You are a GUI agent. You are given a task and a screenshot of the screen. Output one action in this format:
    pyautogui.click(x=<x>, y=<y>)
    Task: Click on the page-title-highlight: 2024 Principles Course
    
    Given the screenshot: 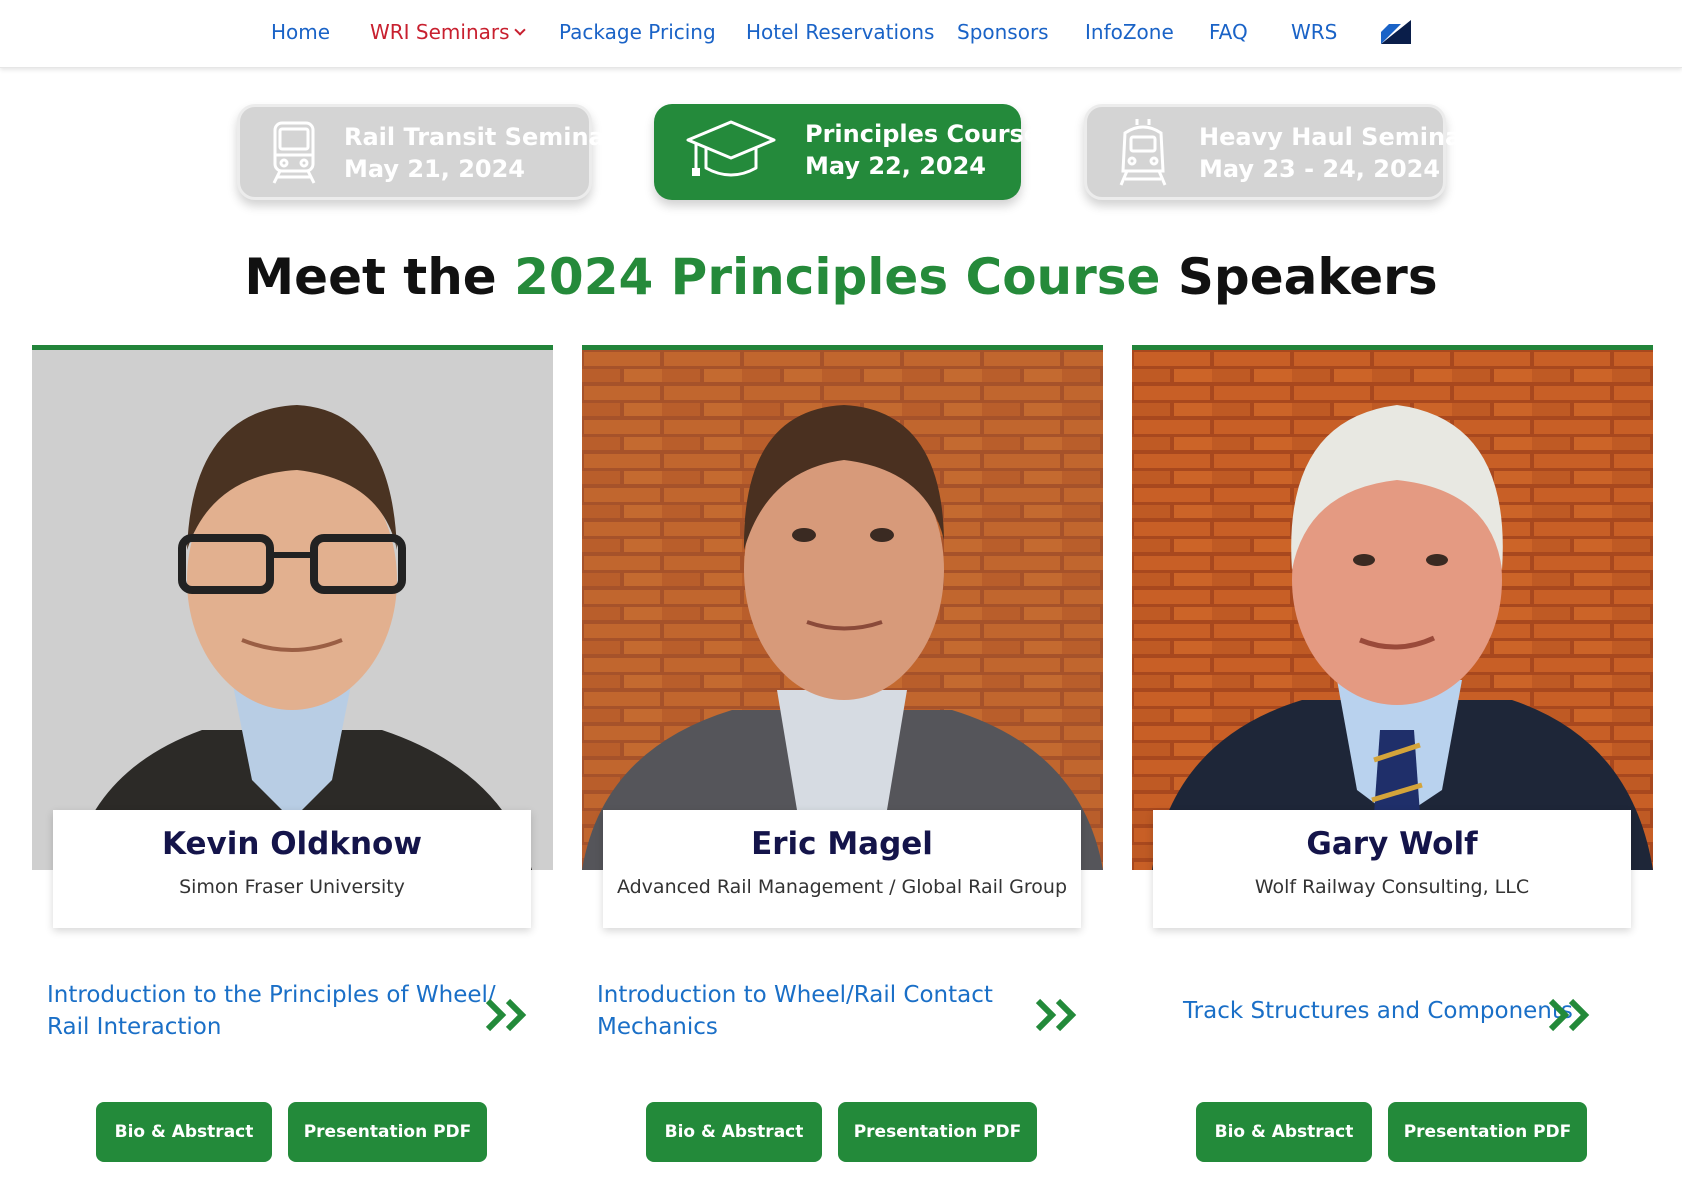 What is the action you would take?
    pyautogui.click(x=837, y=277)
    